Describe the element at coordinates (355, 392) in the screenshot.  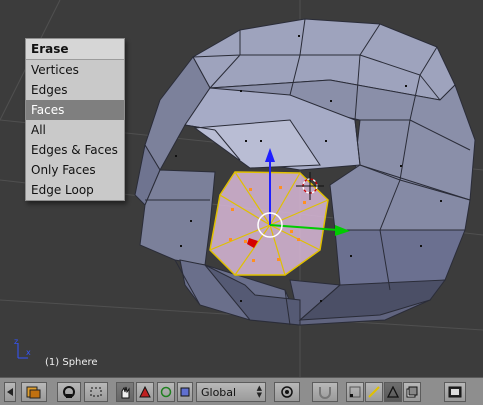
I see `vertex-select-icon` at that location.